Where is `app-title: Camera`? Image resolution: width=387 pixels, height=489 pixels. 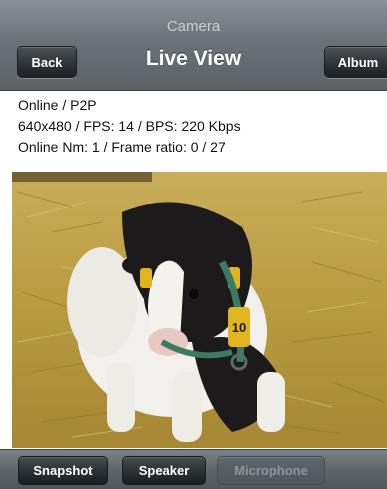 app-title: Camera is located at coordinates (193, 26).